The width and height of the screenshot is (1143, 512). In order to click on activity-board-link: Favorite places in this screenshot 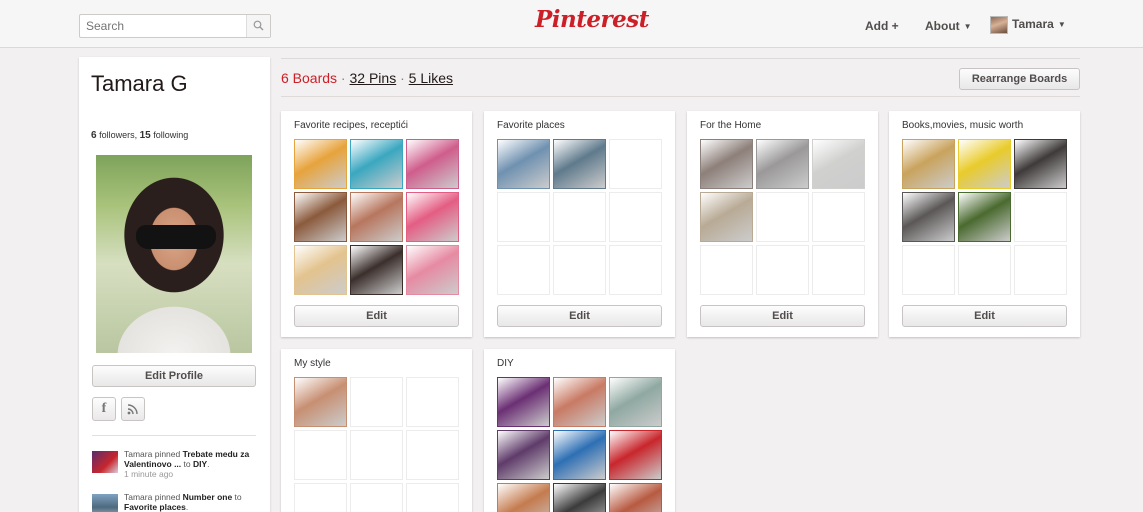, I will do `click(155, 507)`.